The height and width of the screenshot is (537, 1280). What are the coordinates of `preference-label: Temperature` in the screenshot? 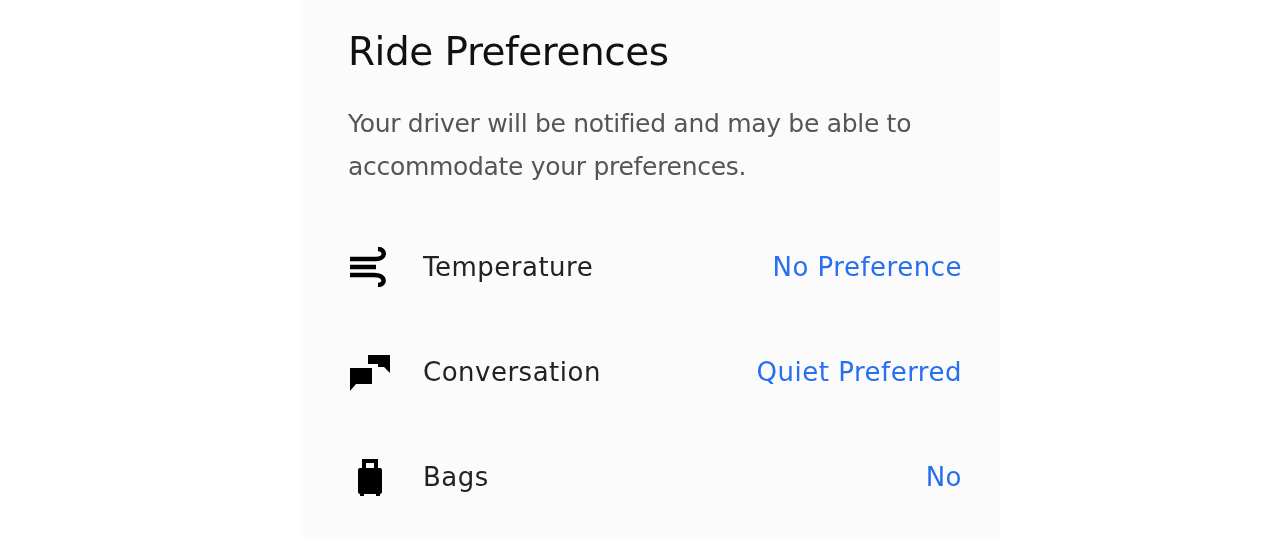 It's located at (508, 266).